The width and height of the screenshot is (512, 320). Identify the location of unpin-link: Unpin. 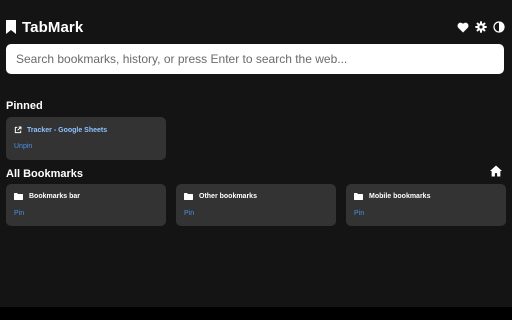
(23, 146).